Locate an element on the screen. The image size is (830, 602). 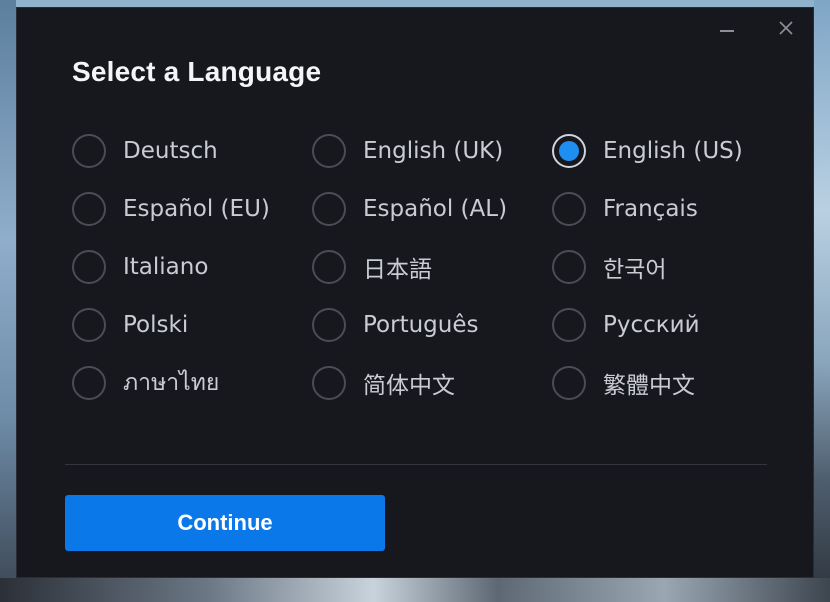
language-option-francais: Français is located at coordinates (672, 209).